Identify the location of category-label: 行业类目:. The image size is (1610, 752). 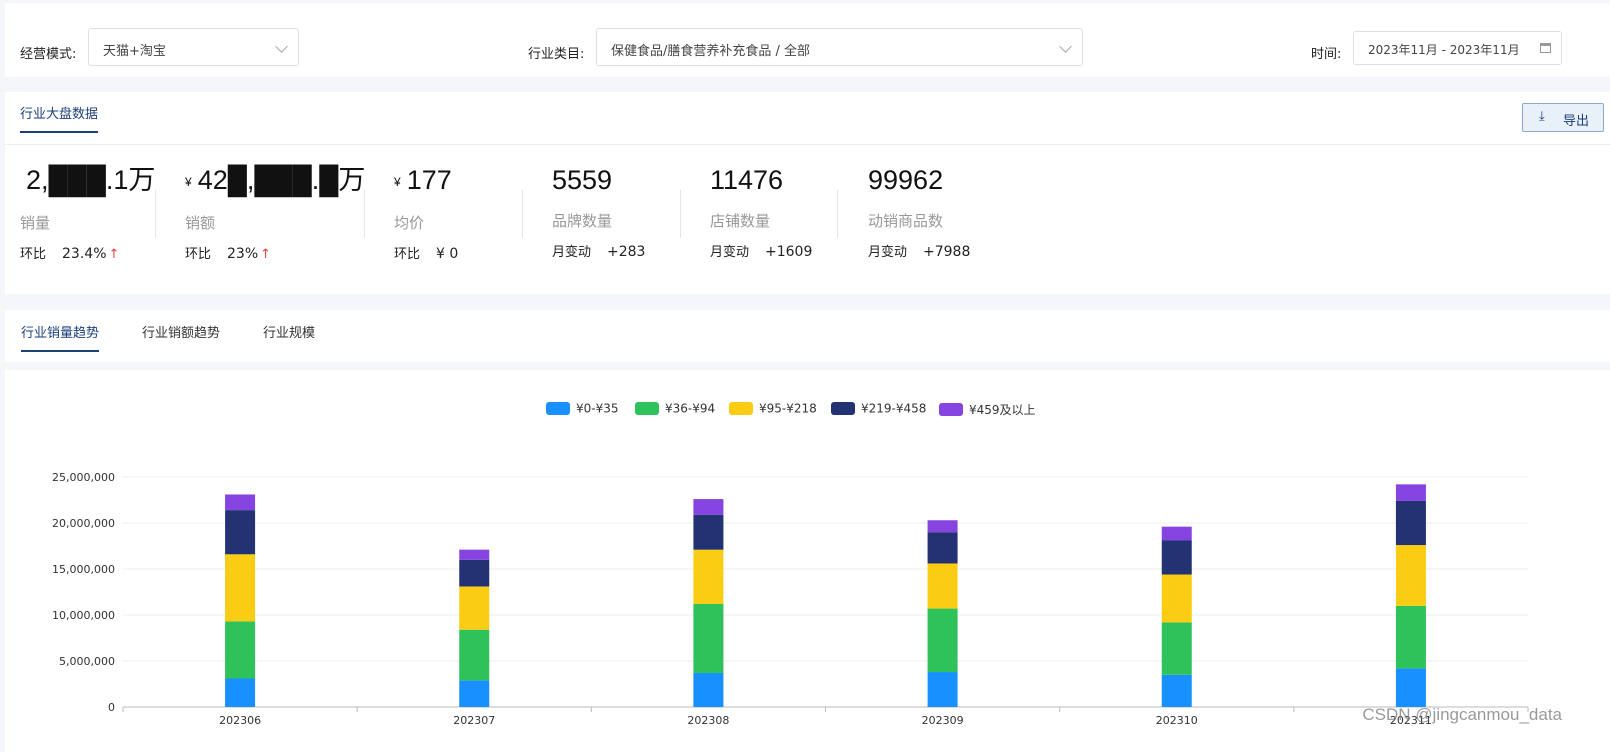
(556, 54).